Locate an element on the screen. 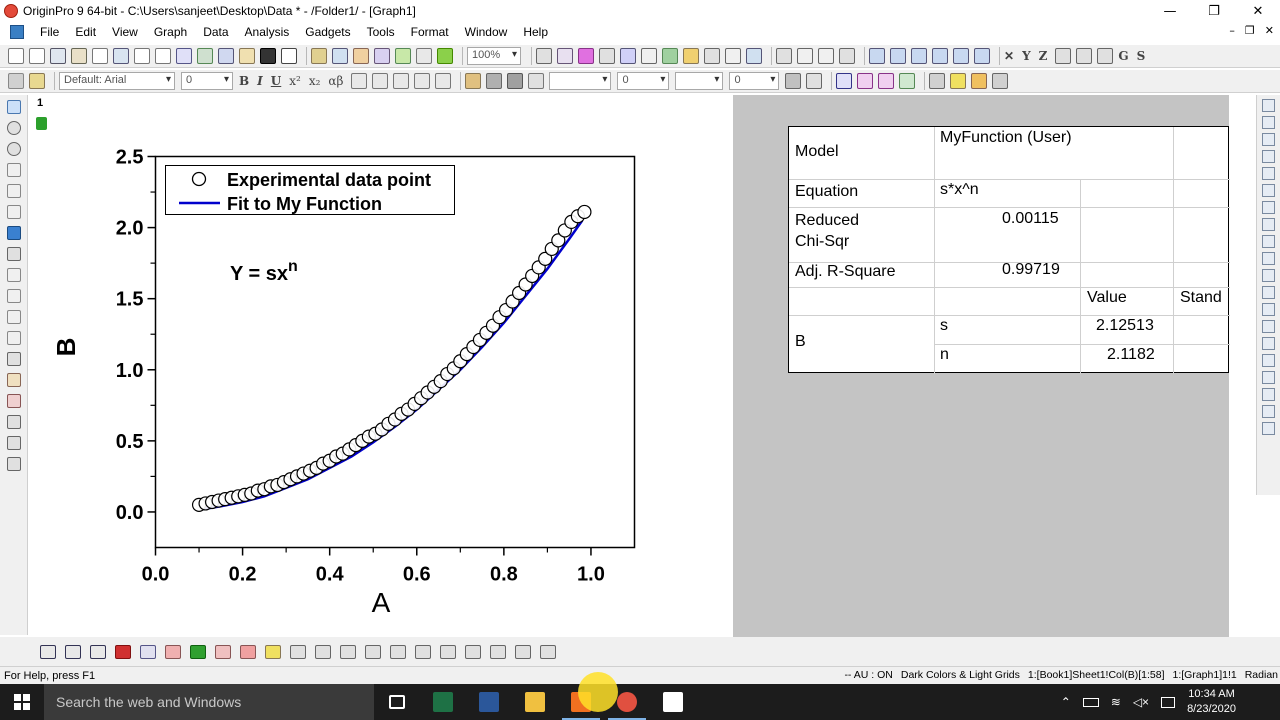 Image resolution: width=1280 pixels, height=720 pixels. add-right-y-icon is located at coordinates (1268, 156).